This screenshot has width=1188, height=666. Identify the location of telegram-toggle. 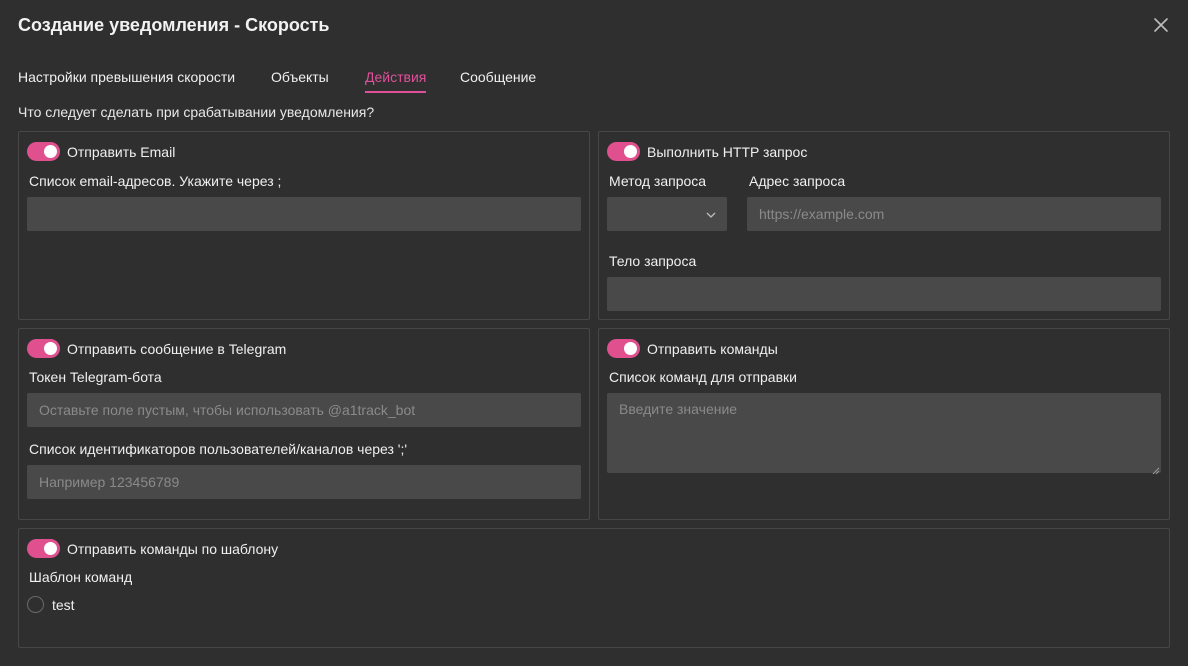
(43, 348).